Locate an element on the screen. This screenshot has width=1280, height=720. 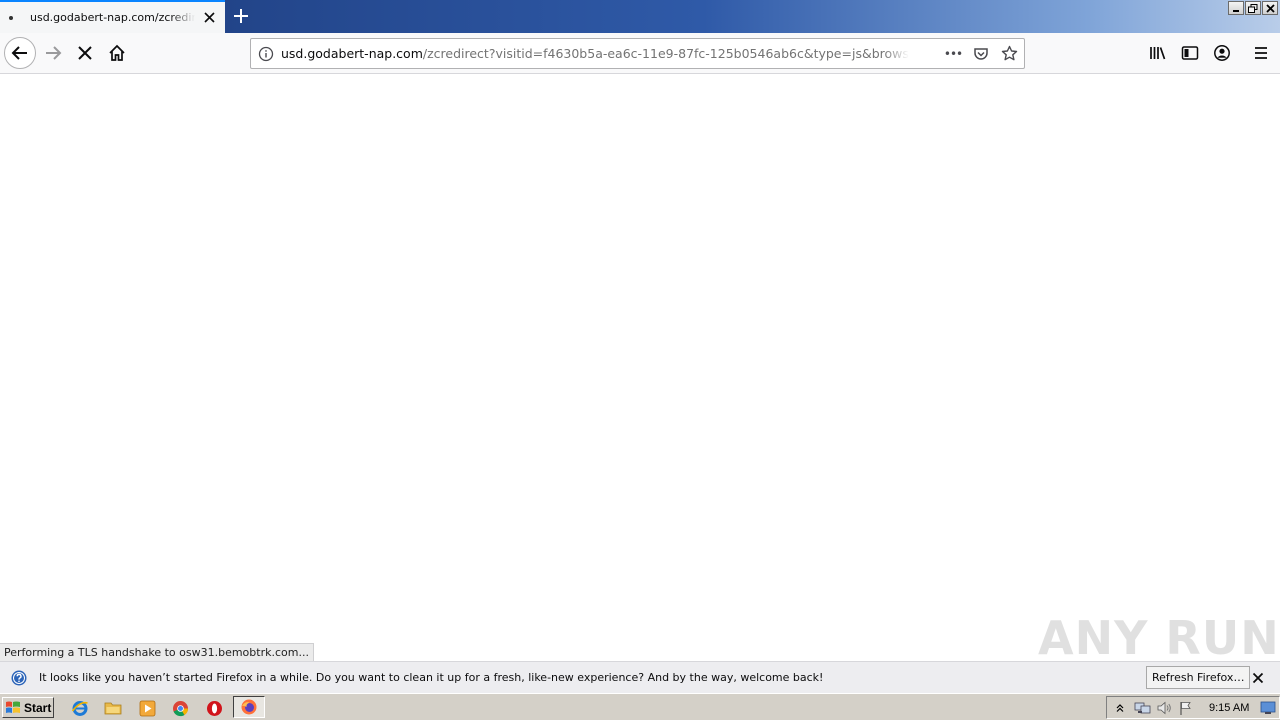
firefox-taskbar-button is located at coordinates (249, 707).